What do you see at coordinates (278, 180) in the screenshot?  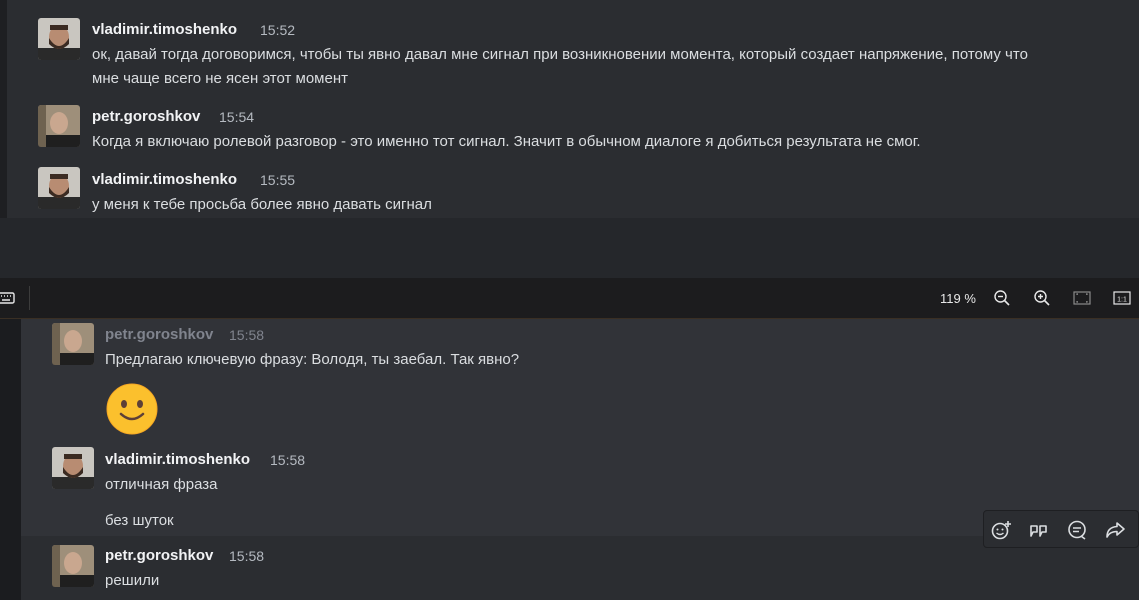 I see `timestamp: 15:55` at bounding box center [278, 180].